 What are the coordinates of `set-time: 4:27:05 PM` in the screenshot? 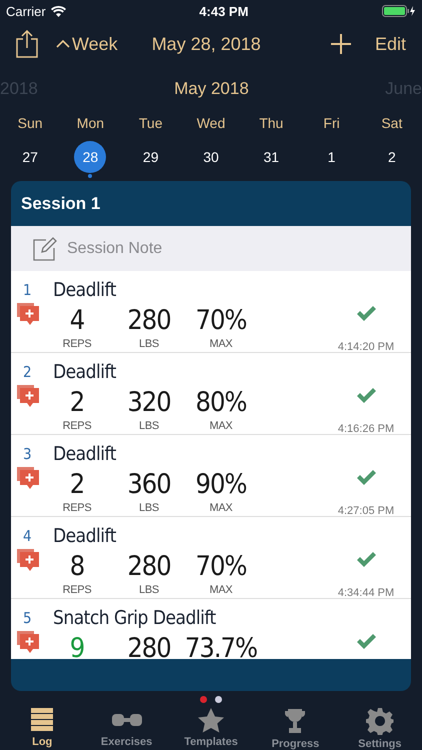 It's located at (366, 511).